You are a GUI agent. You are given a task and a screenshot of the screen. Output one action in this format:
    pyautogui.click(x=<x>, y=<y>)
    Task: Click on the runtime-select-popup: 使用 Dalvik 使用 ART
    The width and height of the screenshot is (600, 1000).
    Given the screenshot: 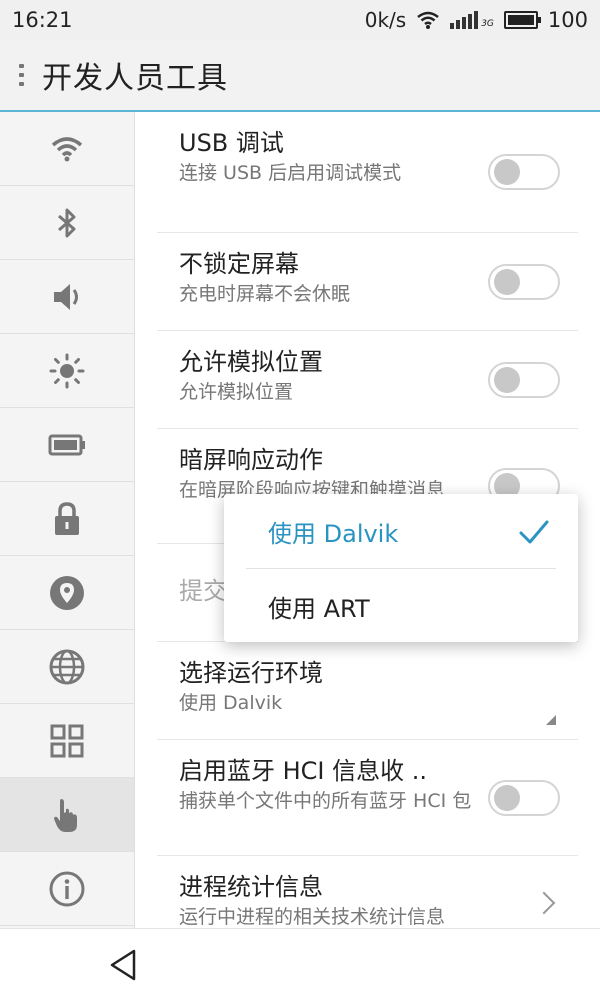 What is the action you would take?
    pyautogui.click(x=401, y=568)
    